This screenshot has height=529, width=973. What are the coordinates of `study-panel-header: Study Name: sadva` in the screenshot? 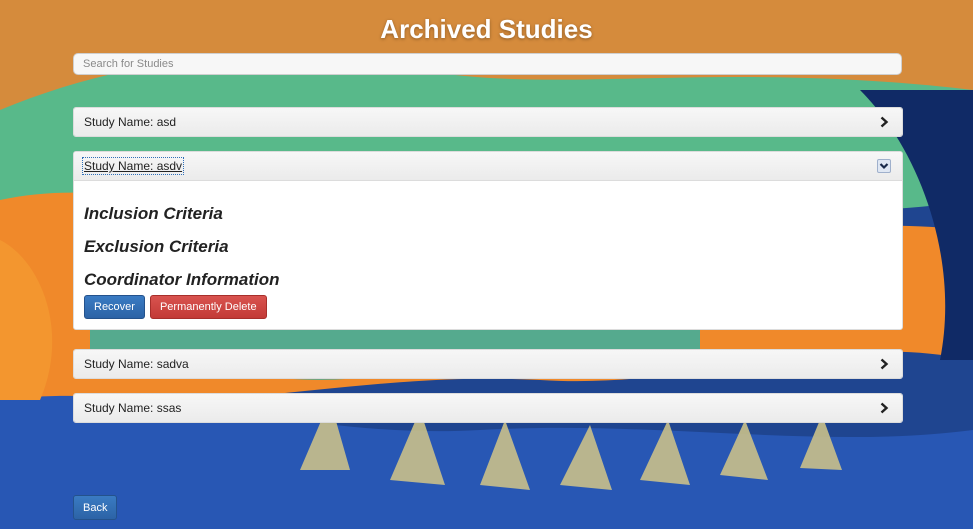 It's located at (488, 364).